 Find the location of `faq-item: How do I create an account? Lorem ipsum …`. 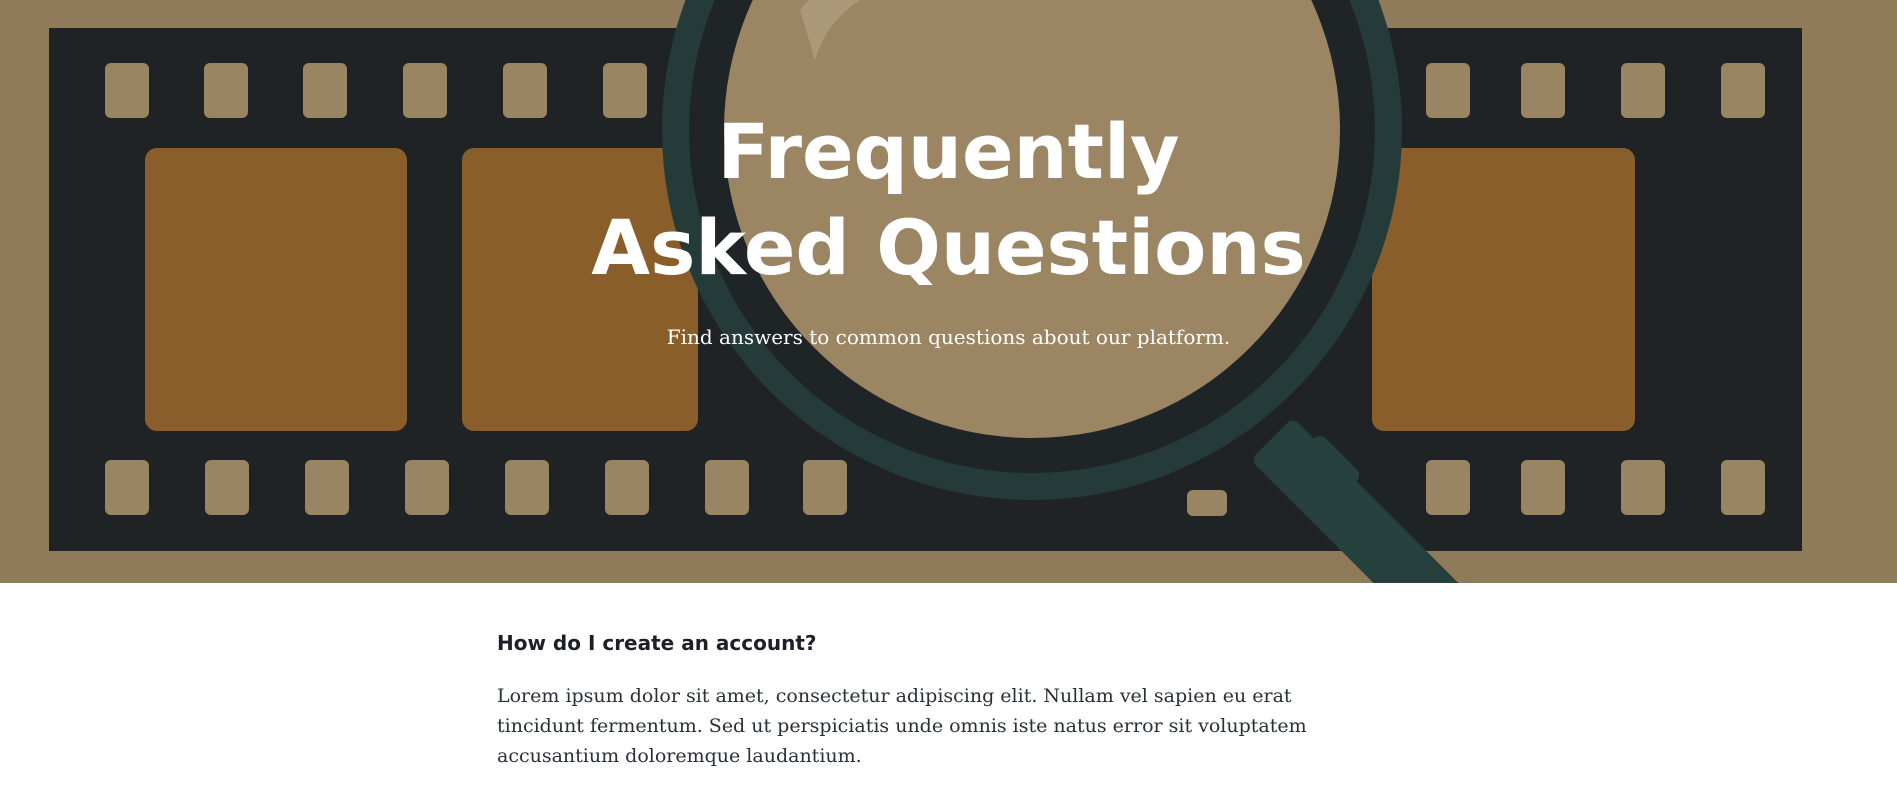

faq-item: How do I create an account? Lorem ipsum … is located at coordinates (937, 698).